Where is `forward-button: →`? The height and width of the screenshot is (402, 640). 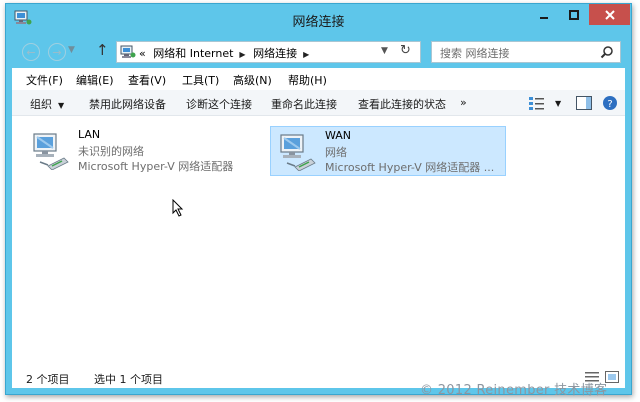 forward-button: → is located at coordinates (57, 52).